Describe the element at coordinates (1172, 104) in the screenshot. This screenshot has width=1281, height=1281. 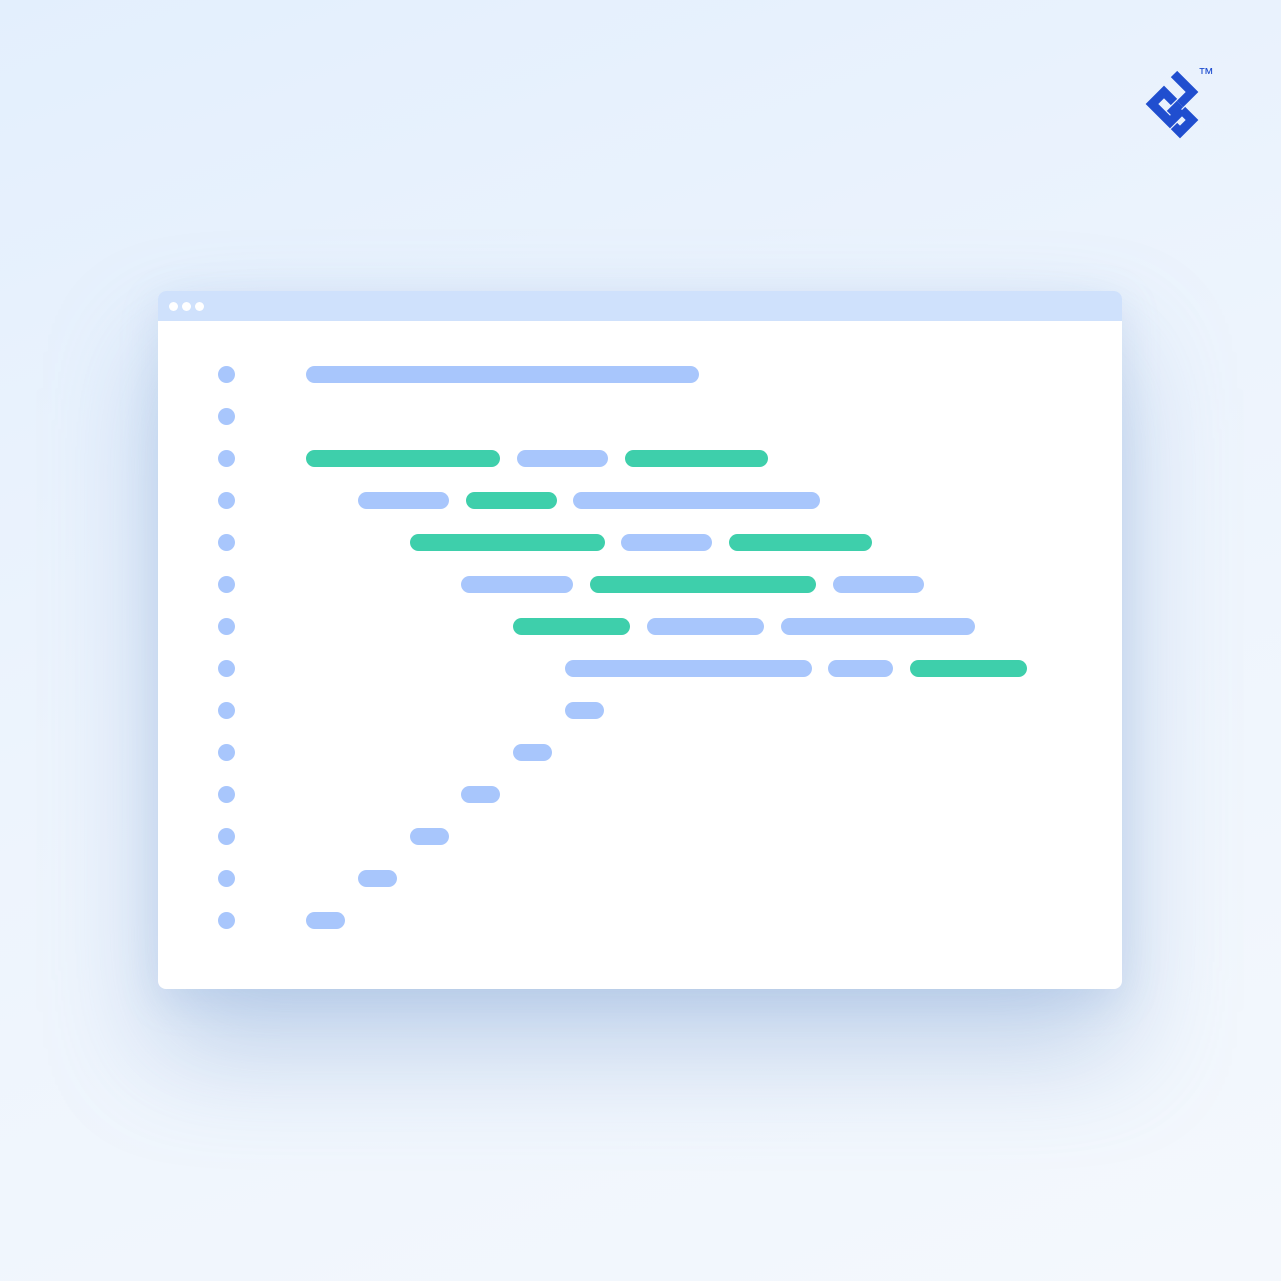
I see `toptal-logo-icon` at that location.